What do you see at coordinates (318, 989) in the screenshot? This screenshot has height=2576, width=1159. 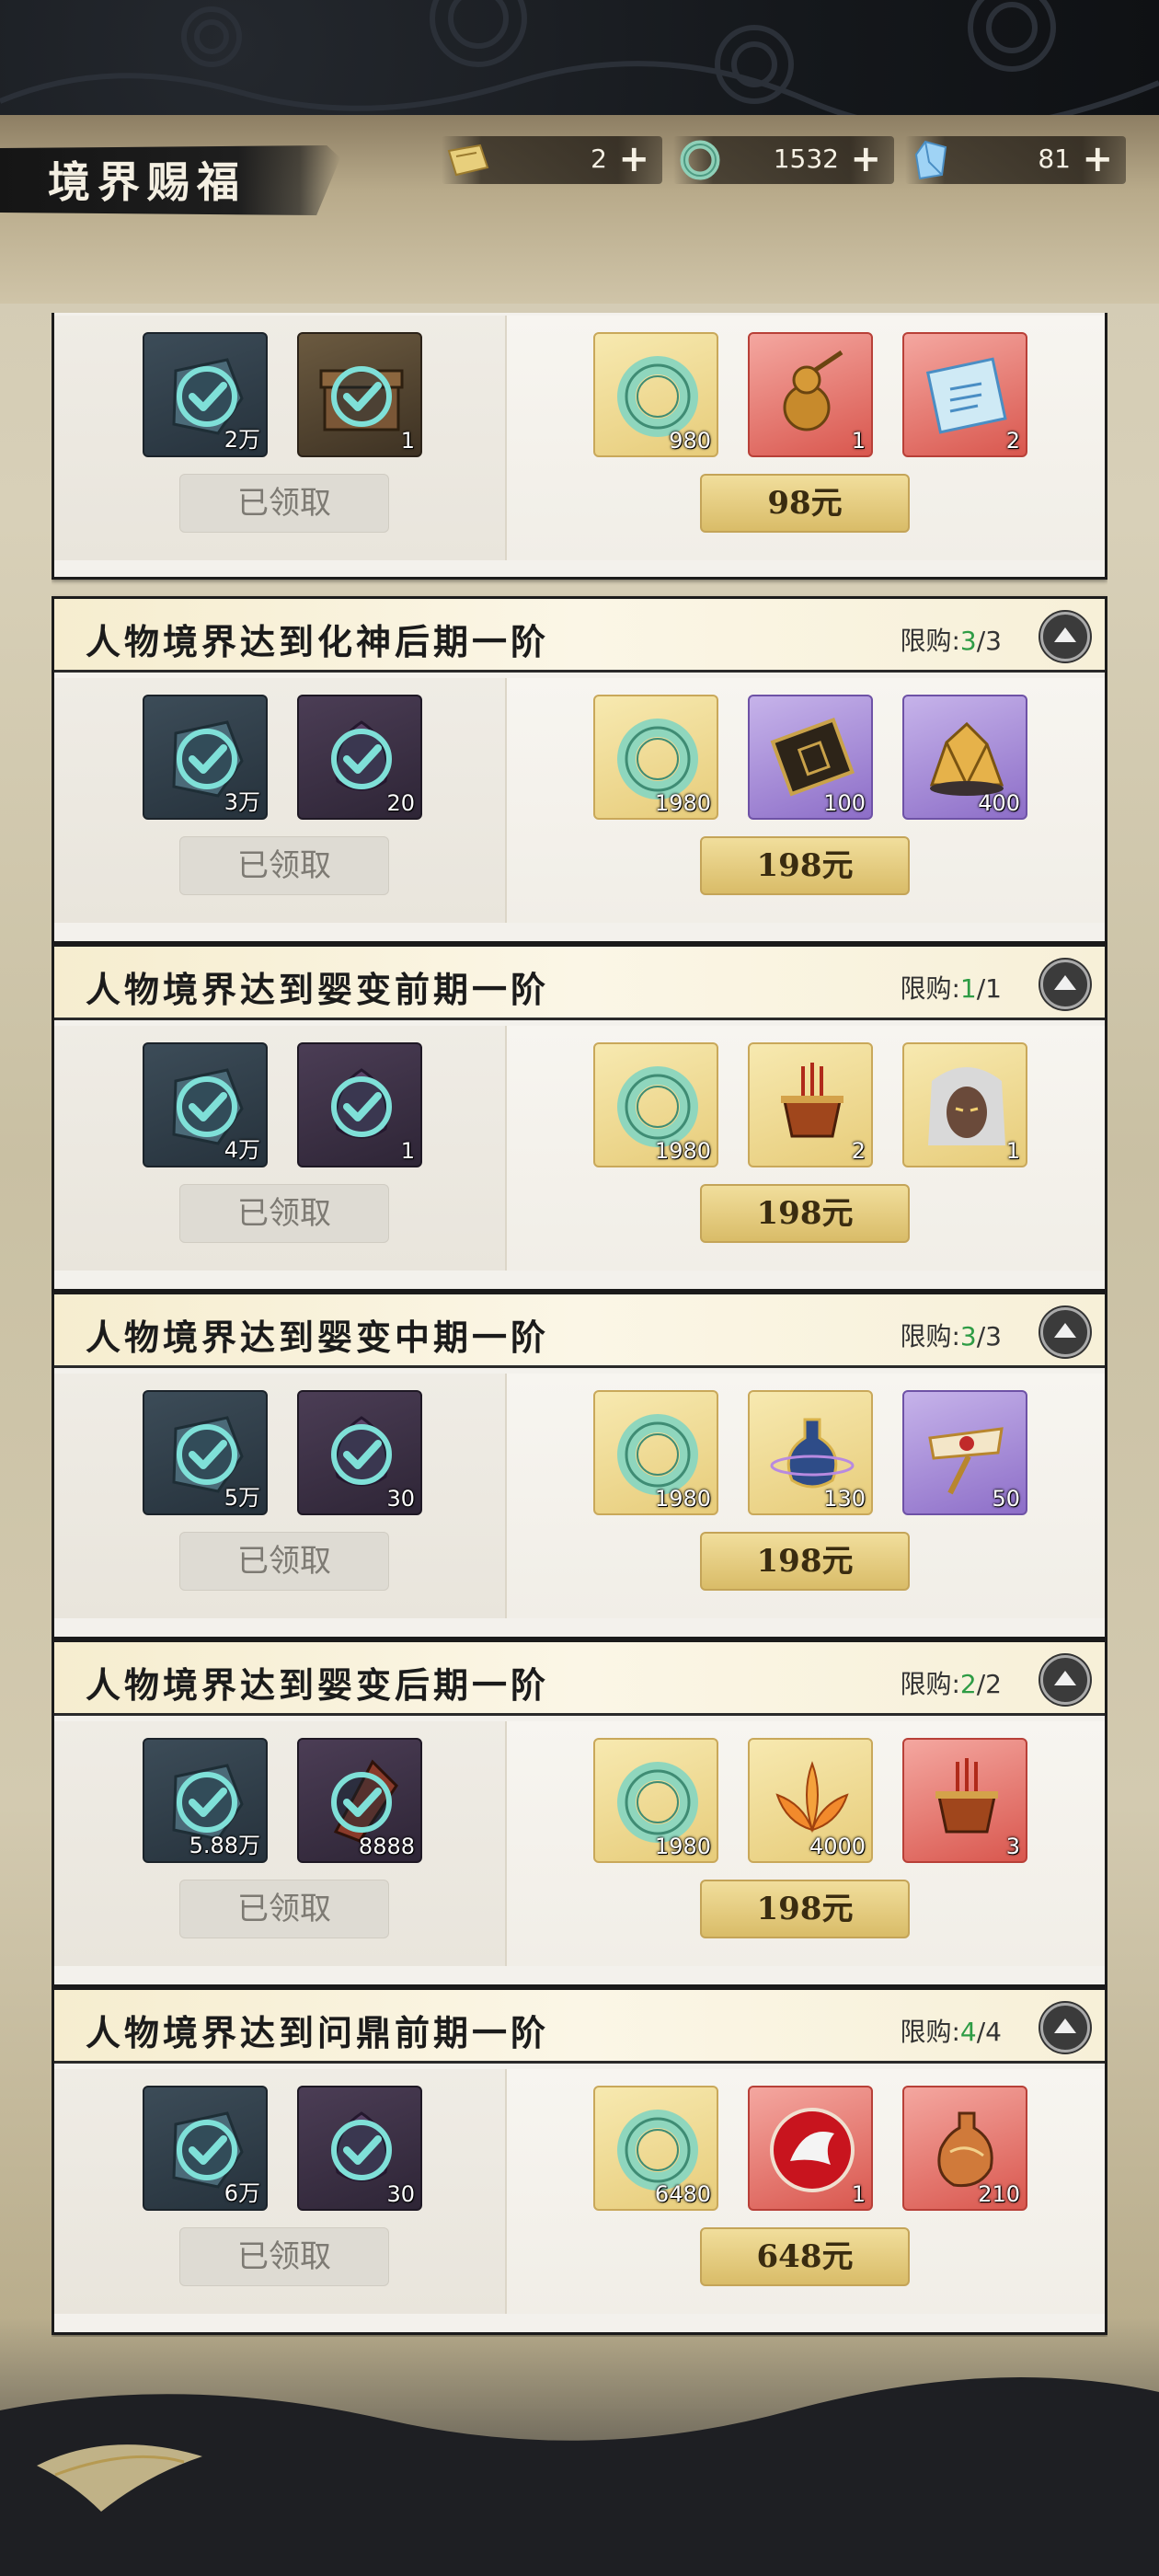 I see `card-title: 人物境界达到婴变前期一阶` at bounding box center [318, 989].